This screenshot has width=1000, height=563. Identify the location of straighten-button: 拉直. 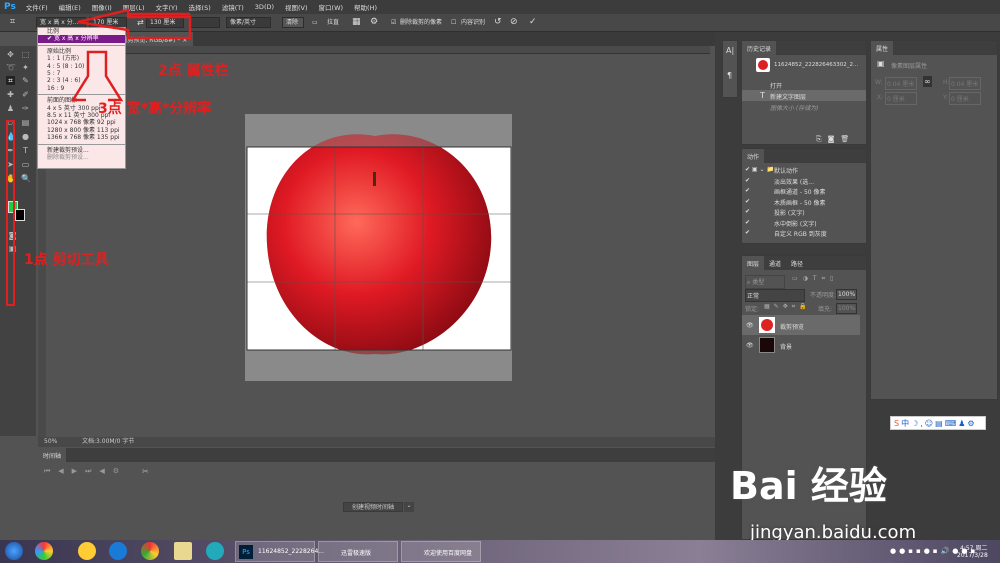
(333, 22).